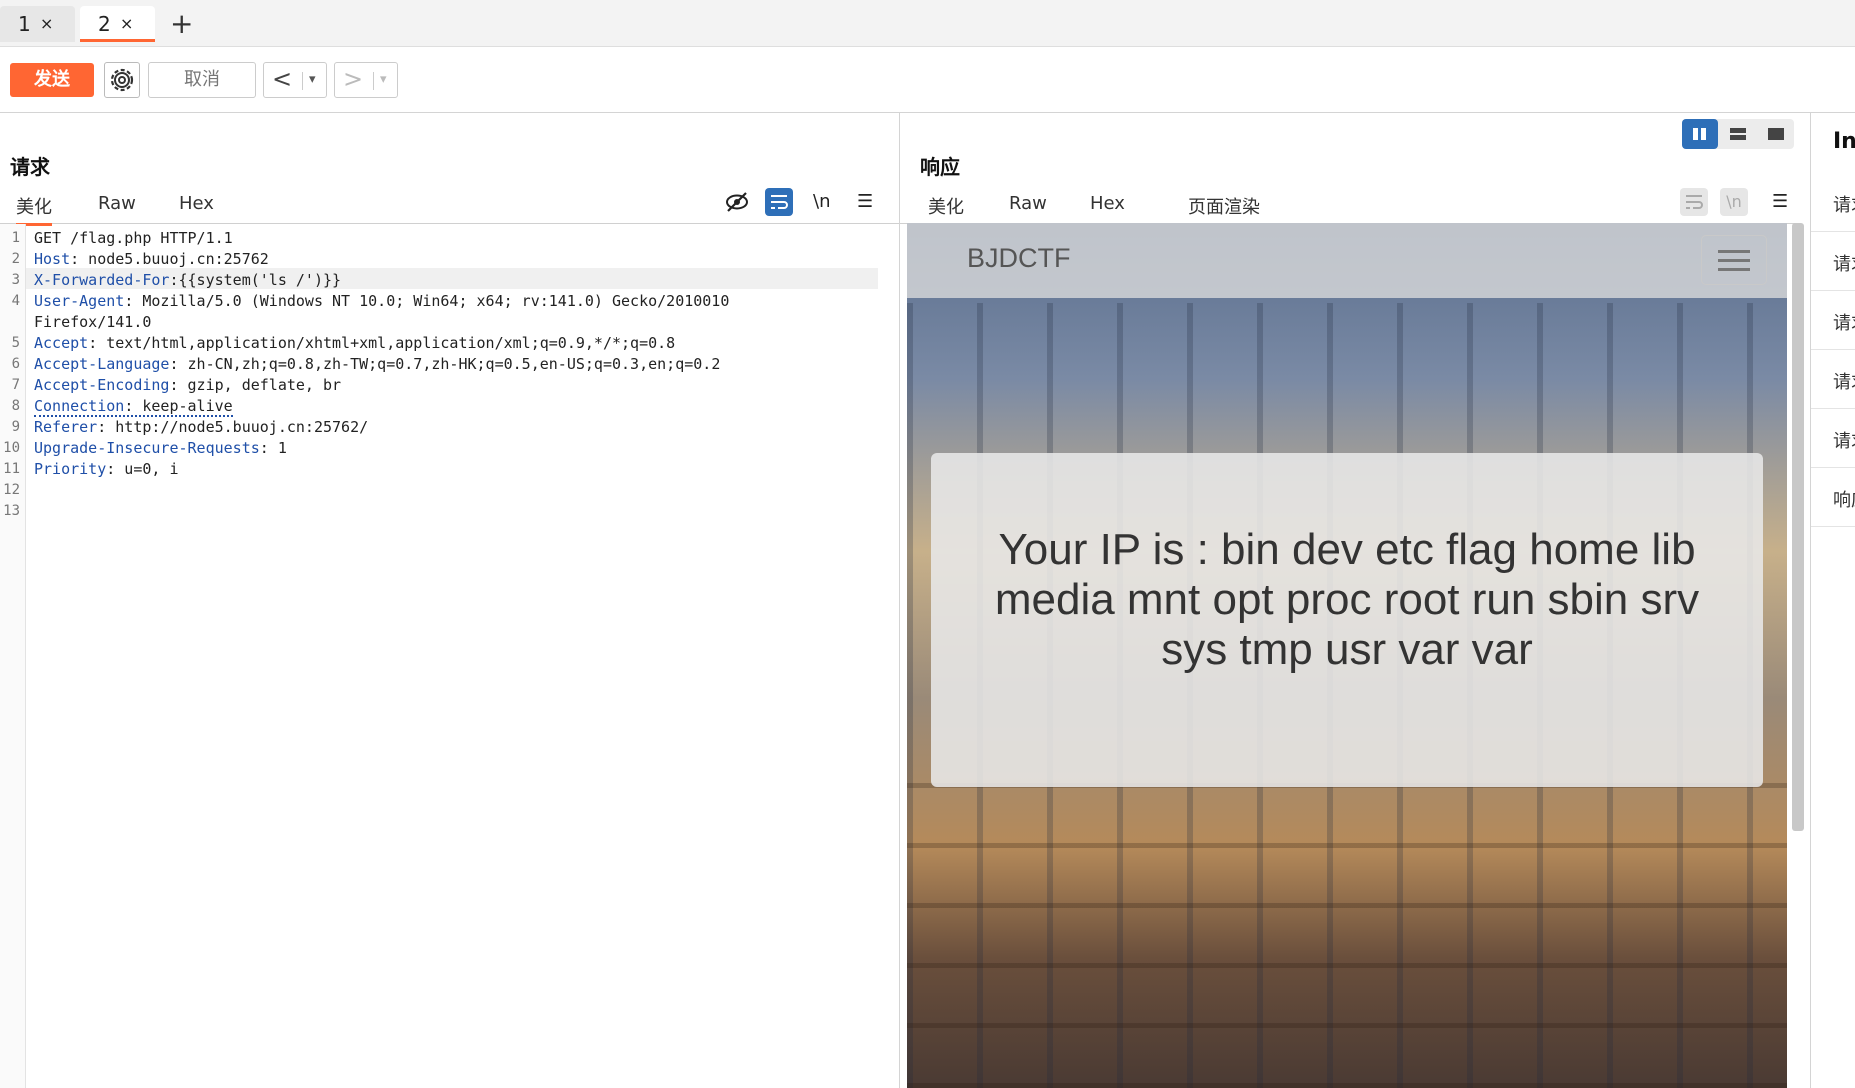 Image resolution: width=1855 pixels, height=1088 pixels. Describe the element at coordinates (821, 201) in the screenshot. I see `show-newlines-button: \n` at that location.